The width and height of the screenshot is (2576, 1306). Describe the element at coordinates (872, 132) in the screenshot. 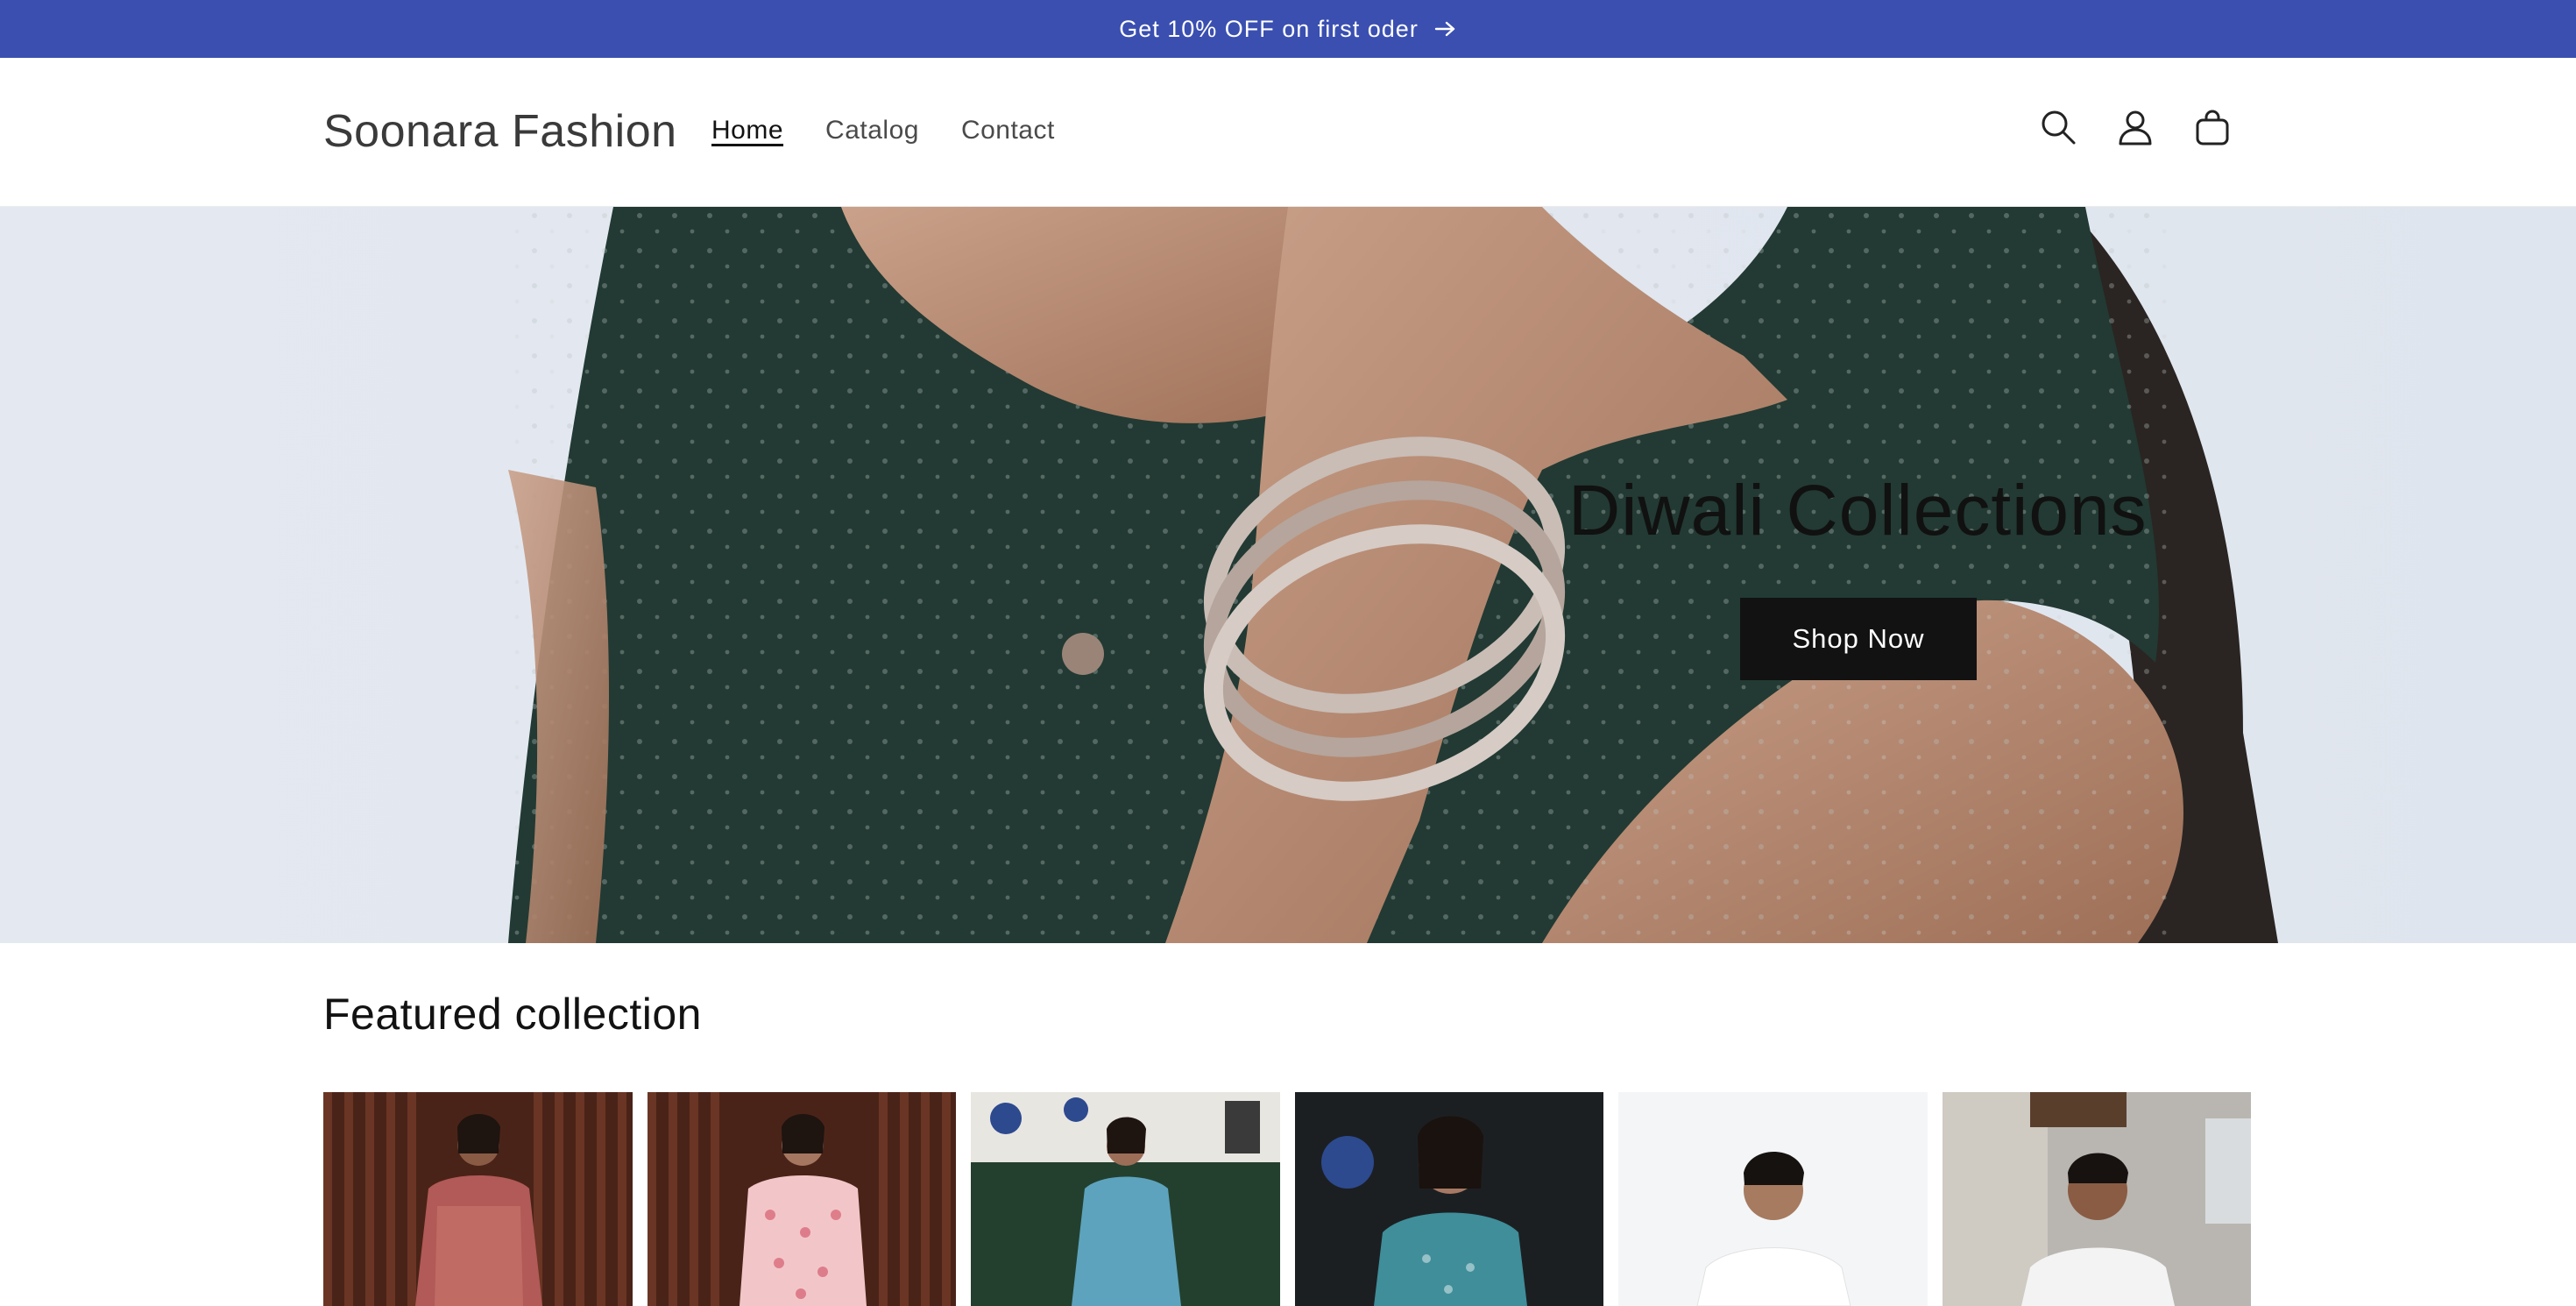

I see `nav-link-catalog: Catalog` at that location.